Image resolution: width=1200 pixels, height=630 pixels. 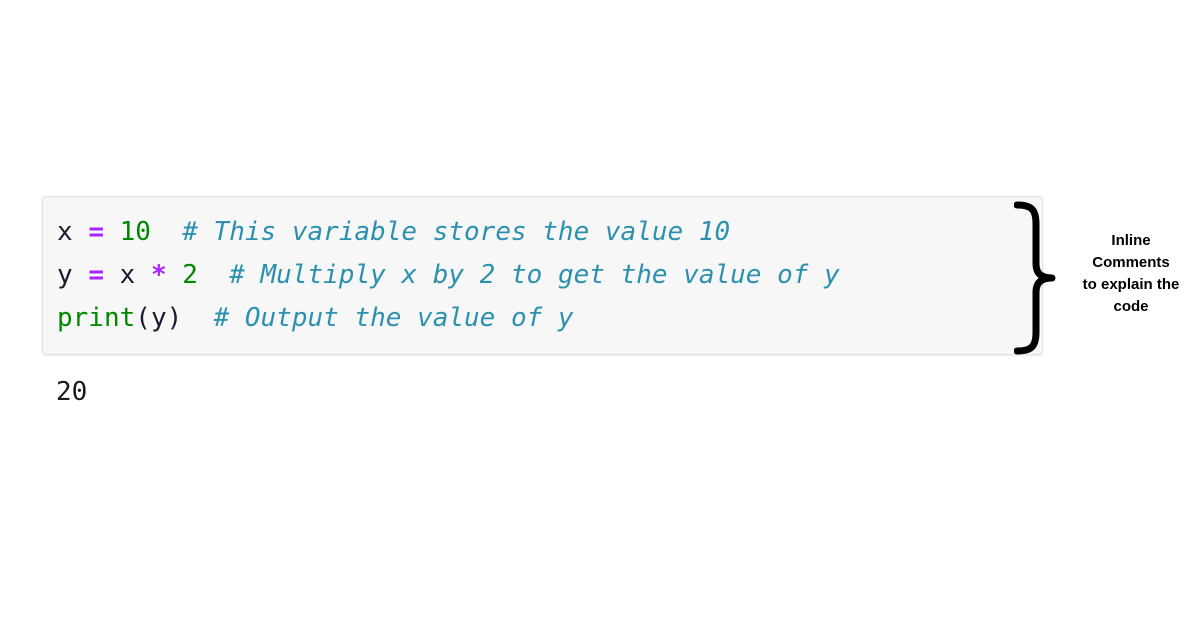 I want to click on curly-brace-right-icon, so click(x=1035, y=278).